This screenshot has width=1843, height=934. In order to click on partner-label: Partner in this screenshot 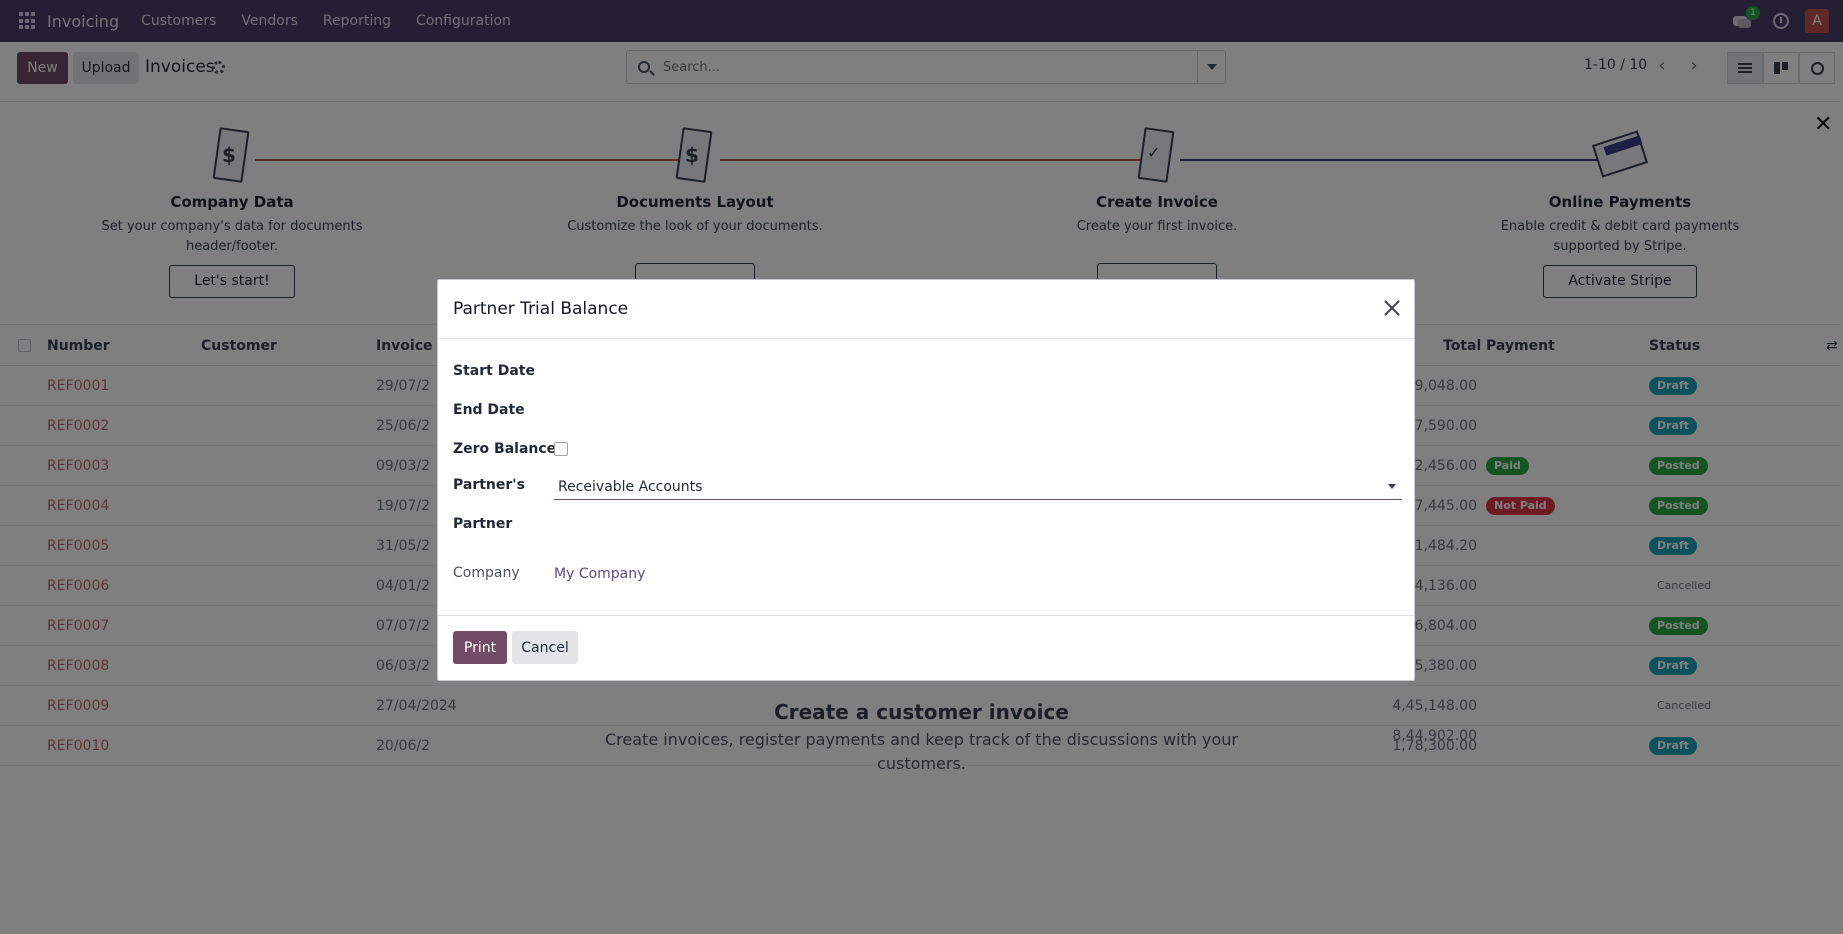, I will do `click(483, 524)`.